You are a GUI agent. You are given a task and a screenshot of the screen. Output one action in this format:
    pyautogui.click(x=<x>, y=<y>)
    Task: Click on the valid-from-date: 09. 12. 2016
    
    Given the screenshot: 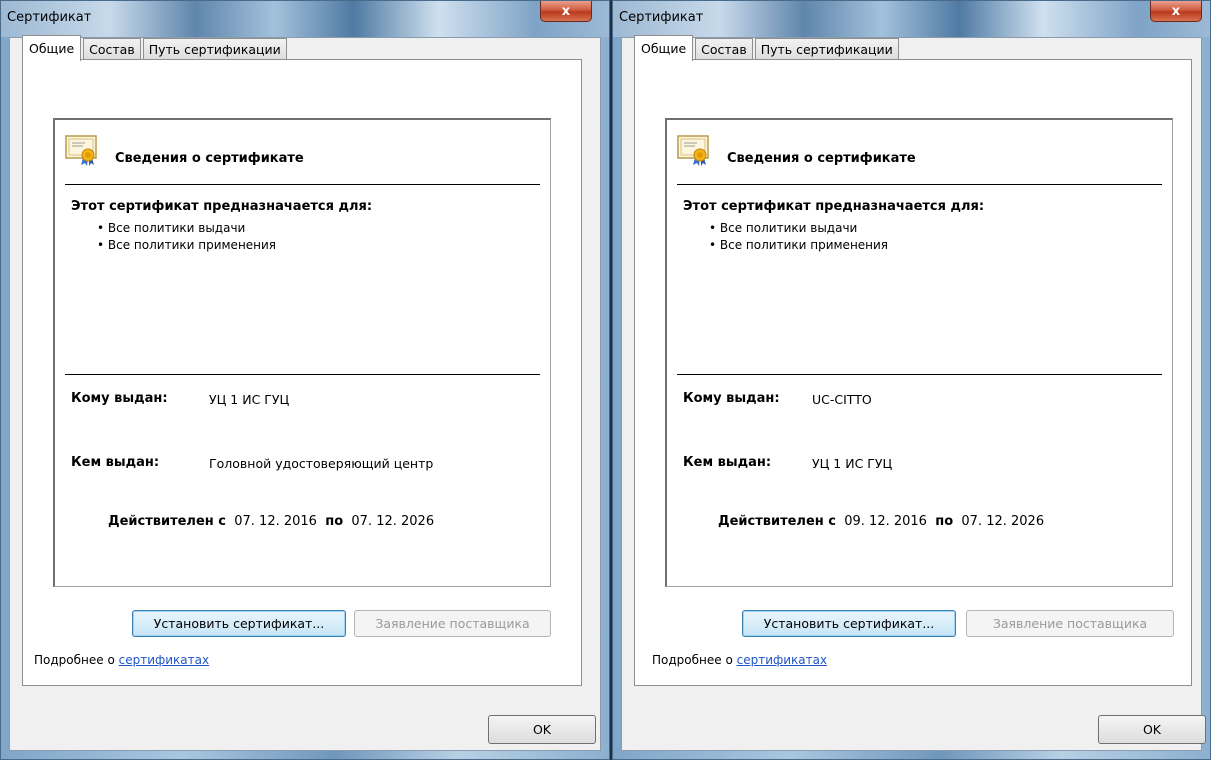 What is the action you would take?
    pyautogui.click(x=885, y=521)
    